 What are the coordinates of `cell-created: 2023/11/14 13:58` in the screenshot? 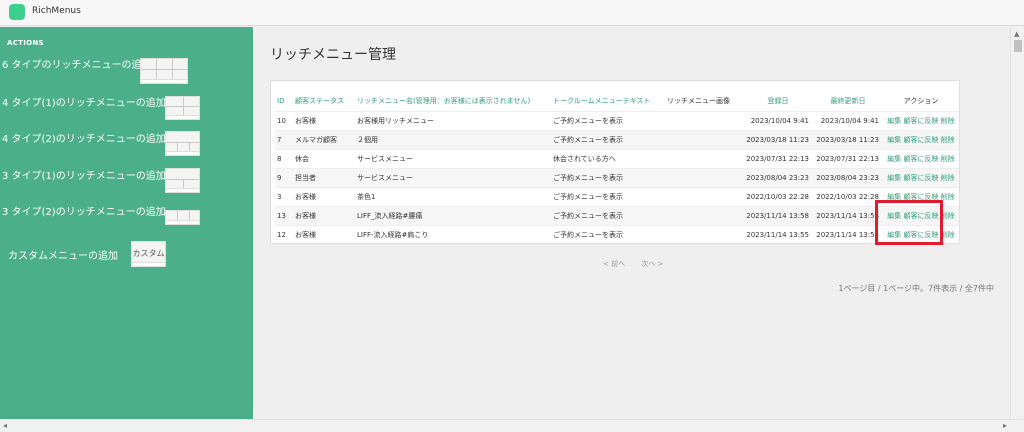 It's located at (777, 215).